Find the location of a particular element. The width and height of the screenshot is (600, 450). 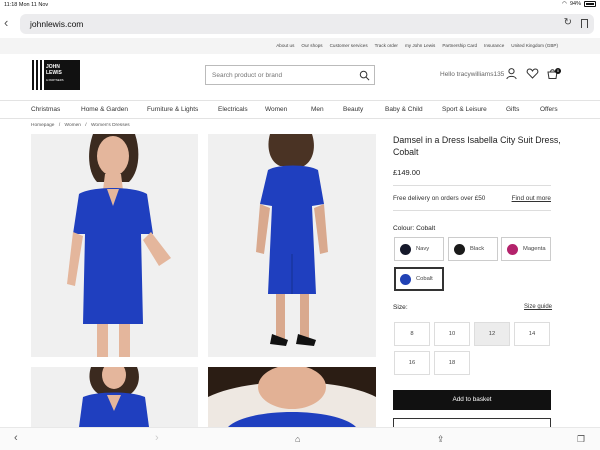

breadcrumb-homepage: Homepage is located at coordinates (42, 125).